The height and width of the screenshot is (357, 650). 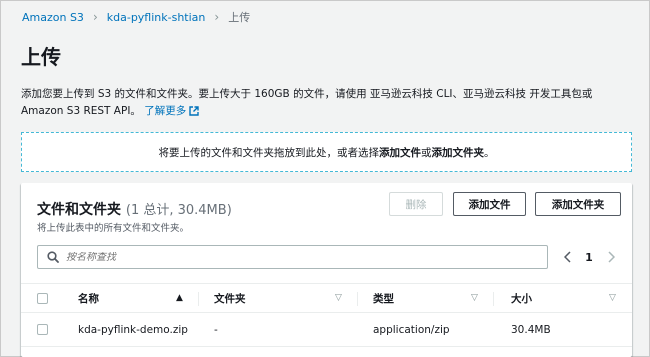 I want to click on pagination: 1, so click(x=589, y=257).